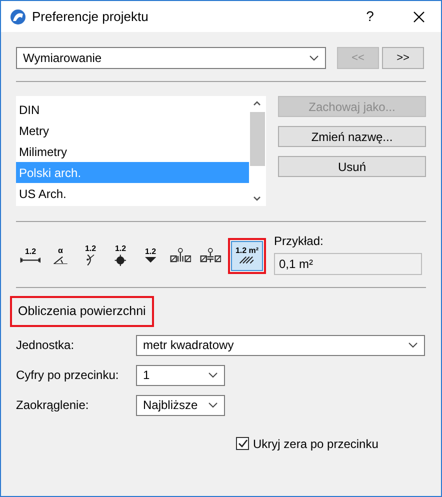 The width and height of the screenshot is (442, 497). I want to click on list-item: Milimetry, so click(132, 151).